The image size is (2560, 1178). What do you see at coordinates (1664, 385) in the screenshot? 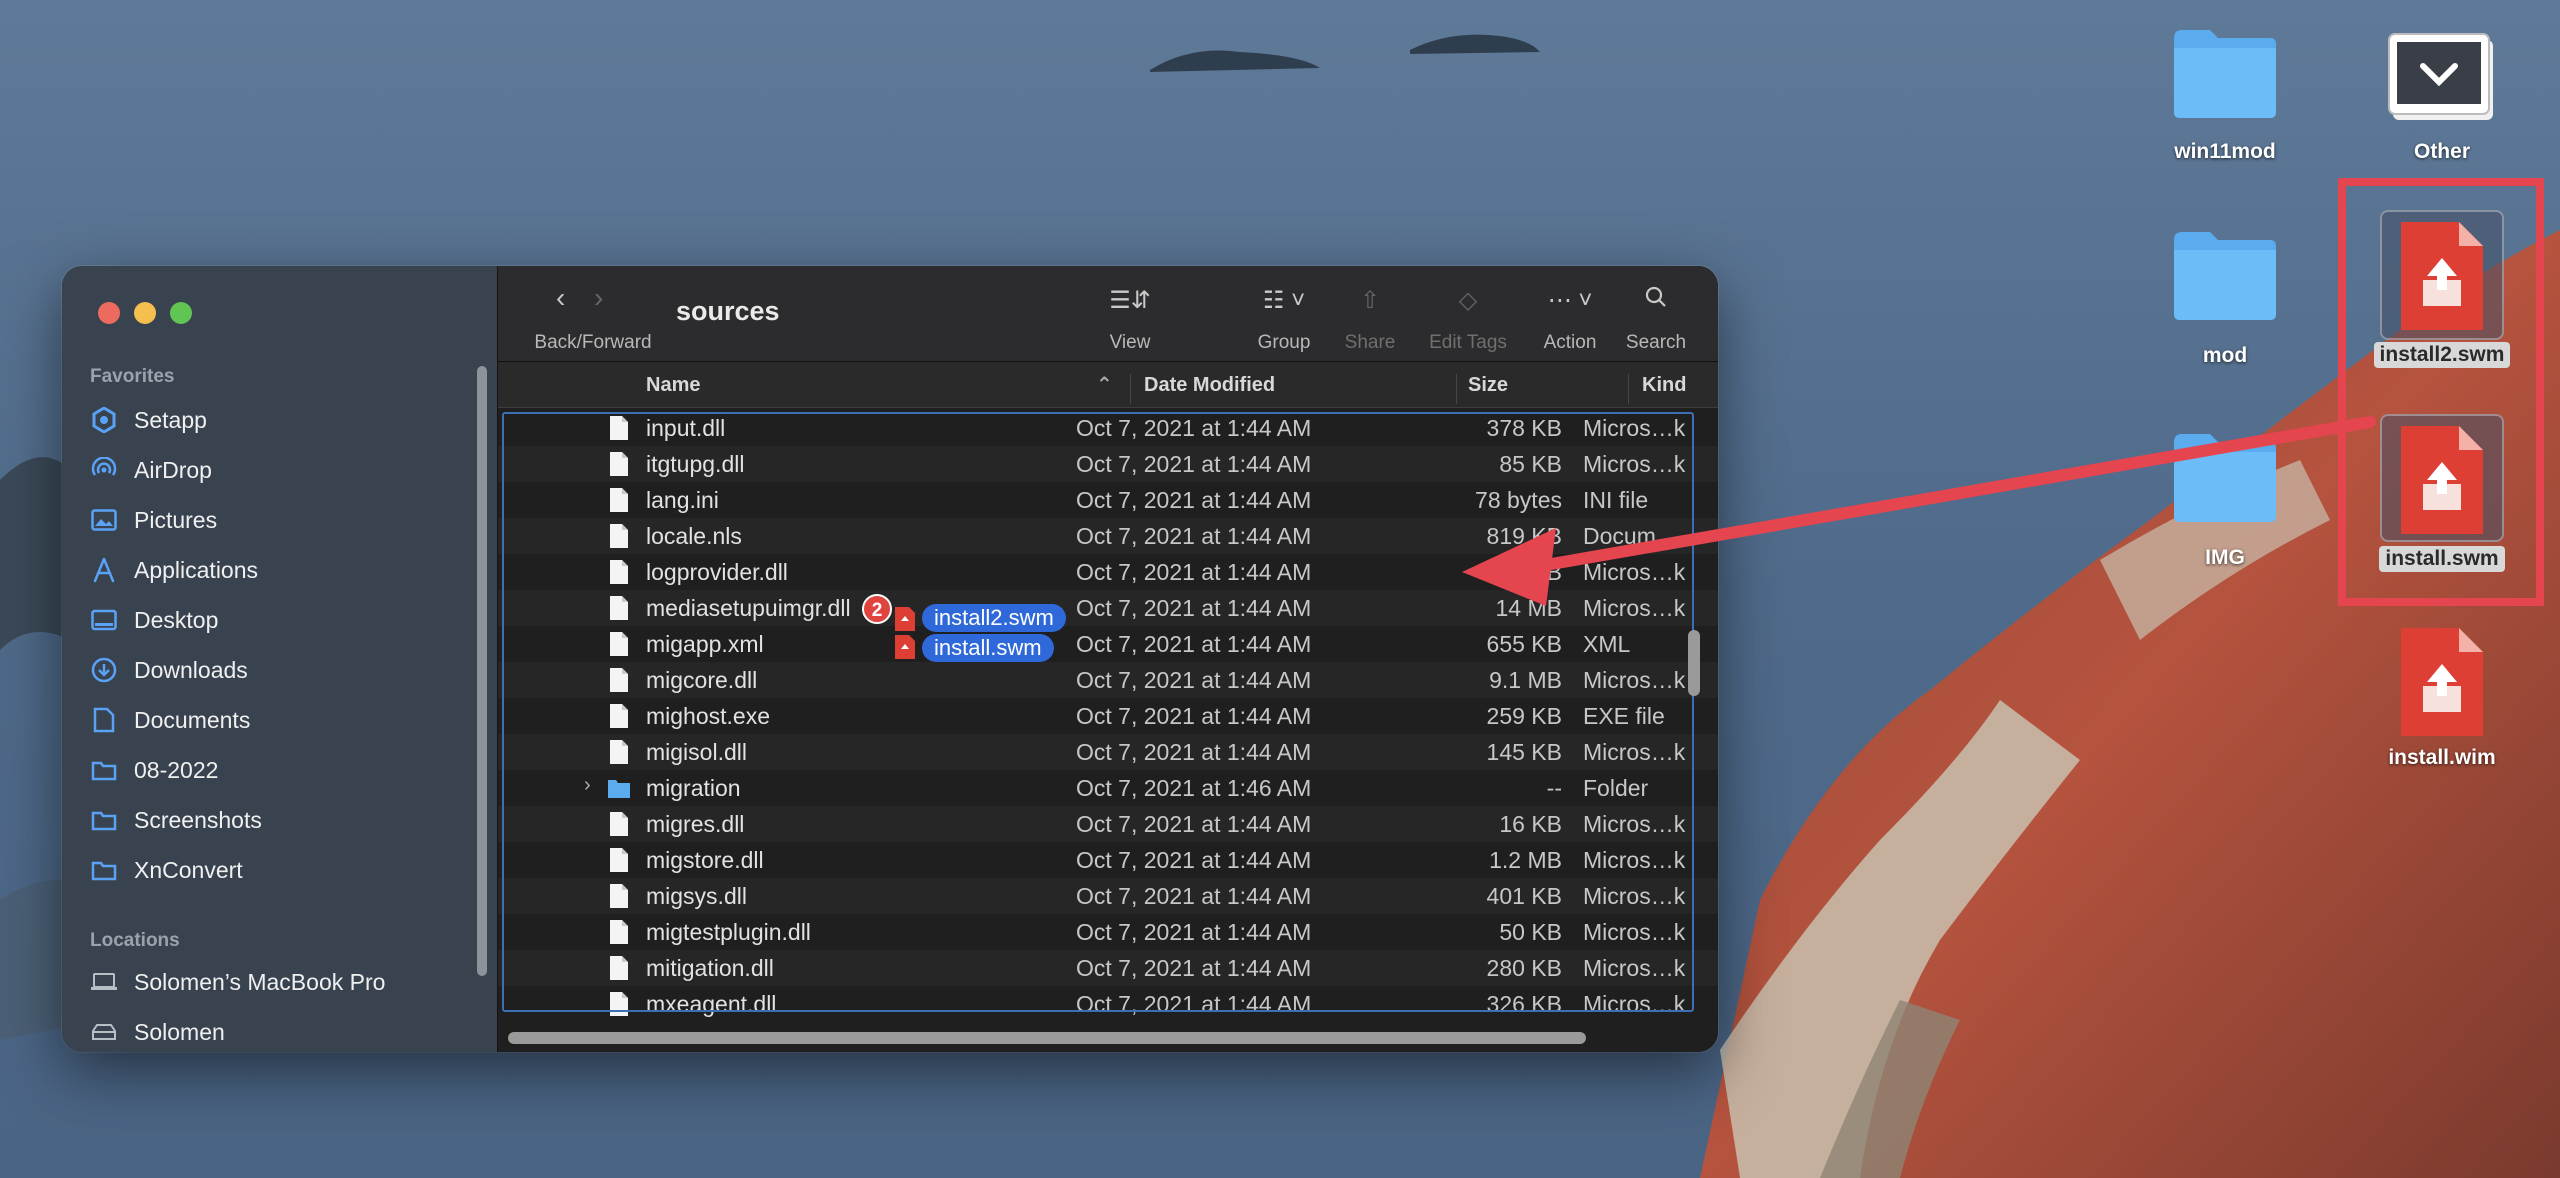
I see `column-kind: Kind` at bounding box center [1664, 385].